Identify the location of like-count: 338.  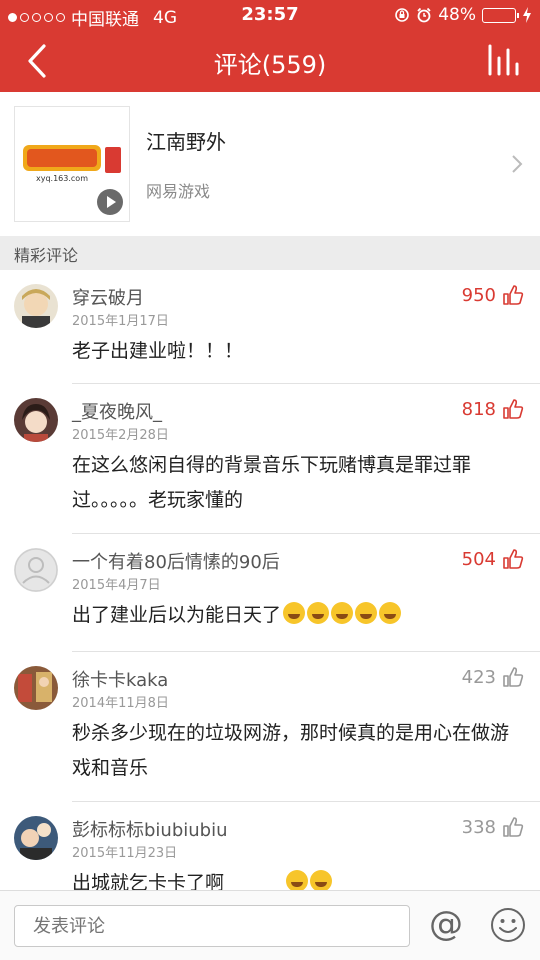
(478, 827).